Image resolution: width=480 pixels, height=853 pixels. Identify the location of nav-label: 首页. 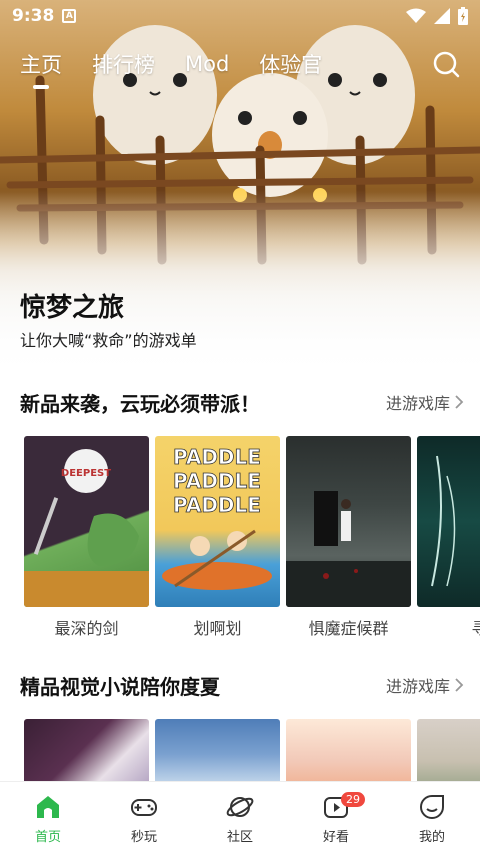
(47, 837).